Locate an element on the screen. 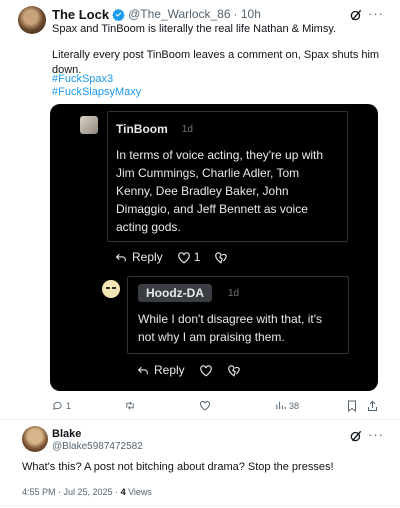 This screenshot has width=400, height=508. commenter-name-badge: Hoodz-DA is located at coordinates (175, 293).